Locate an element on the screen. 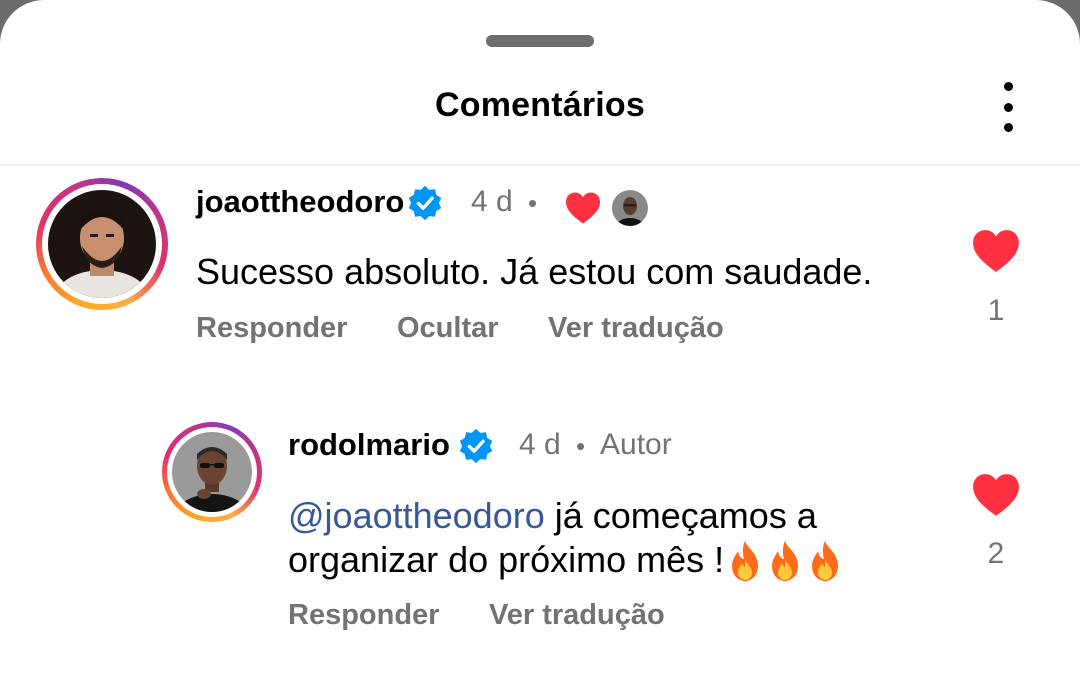 Image resolution: width=1080 pixels, height=699 pixels. hide-button: Ocultar is located at coordinates (448, 328).